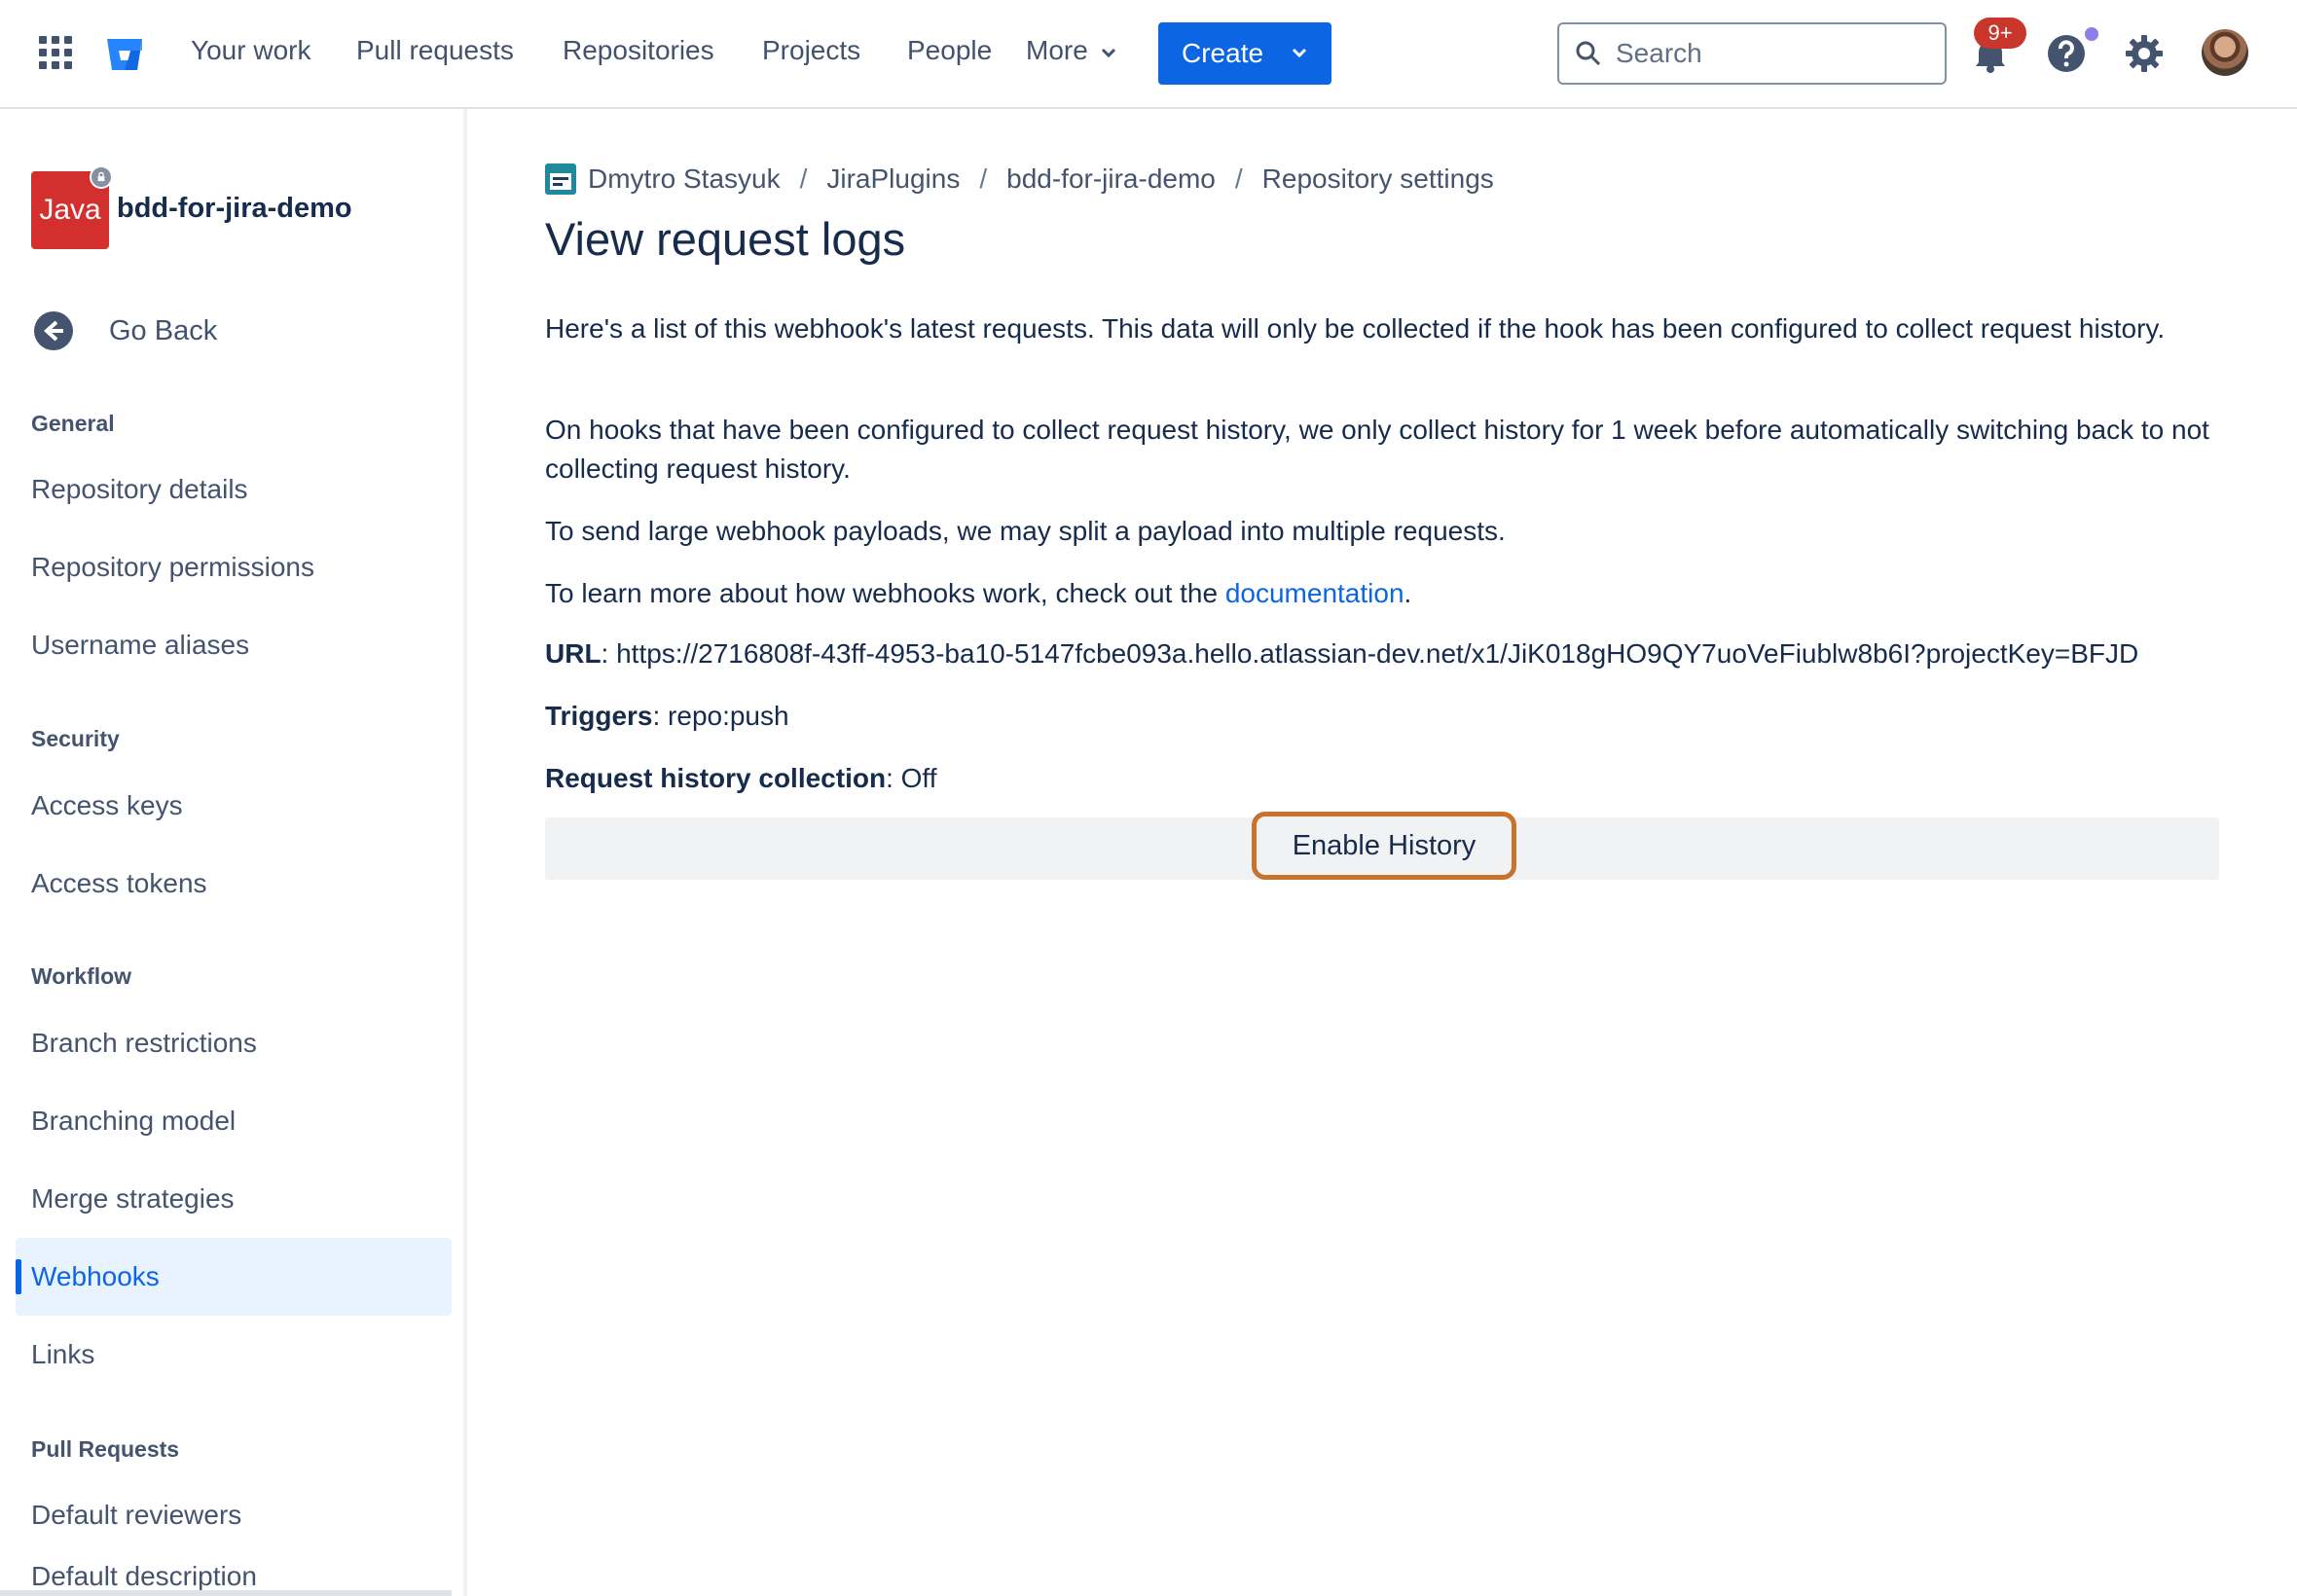 Image resolution: width=2297 pixels, height=1596 pixels. I want to click on section-workflow: Workflow, so click(81, 976).